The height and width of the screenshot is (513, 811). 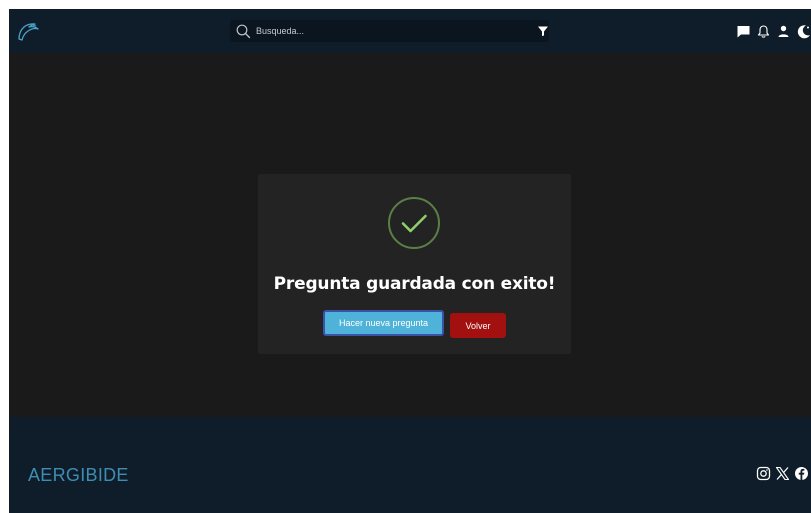 What do you see at coordinates (414, 223) in the screenshot?
I see `check-circle-icon` at bounding box center [414, 223].